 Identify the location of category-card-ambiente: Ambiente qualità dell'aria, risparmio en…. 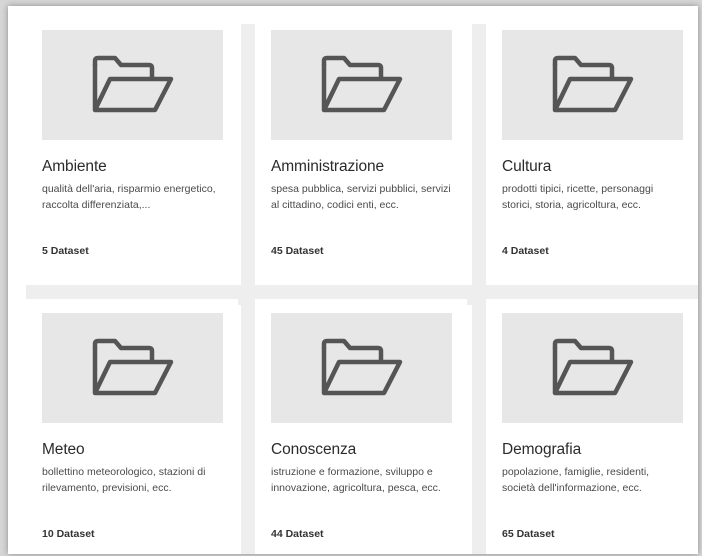
(132, 136).